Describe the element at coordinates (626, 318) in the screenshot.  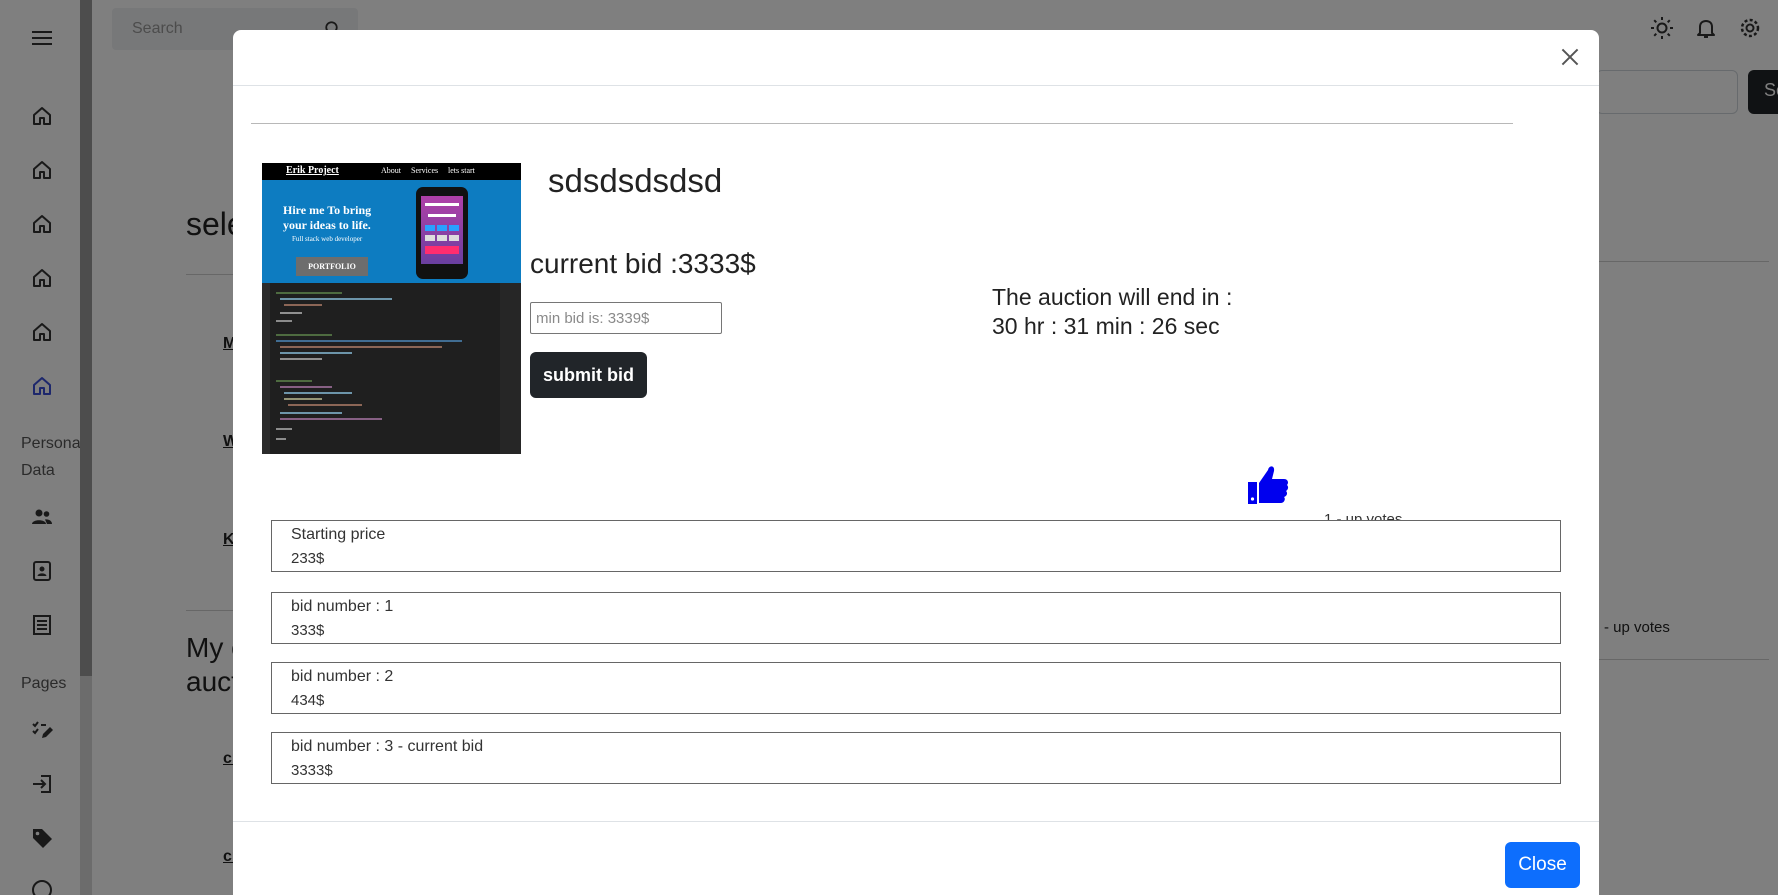
I see `bid-amount-input` at that location.